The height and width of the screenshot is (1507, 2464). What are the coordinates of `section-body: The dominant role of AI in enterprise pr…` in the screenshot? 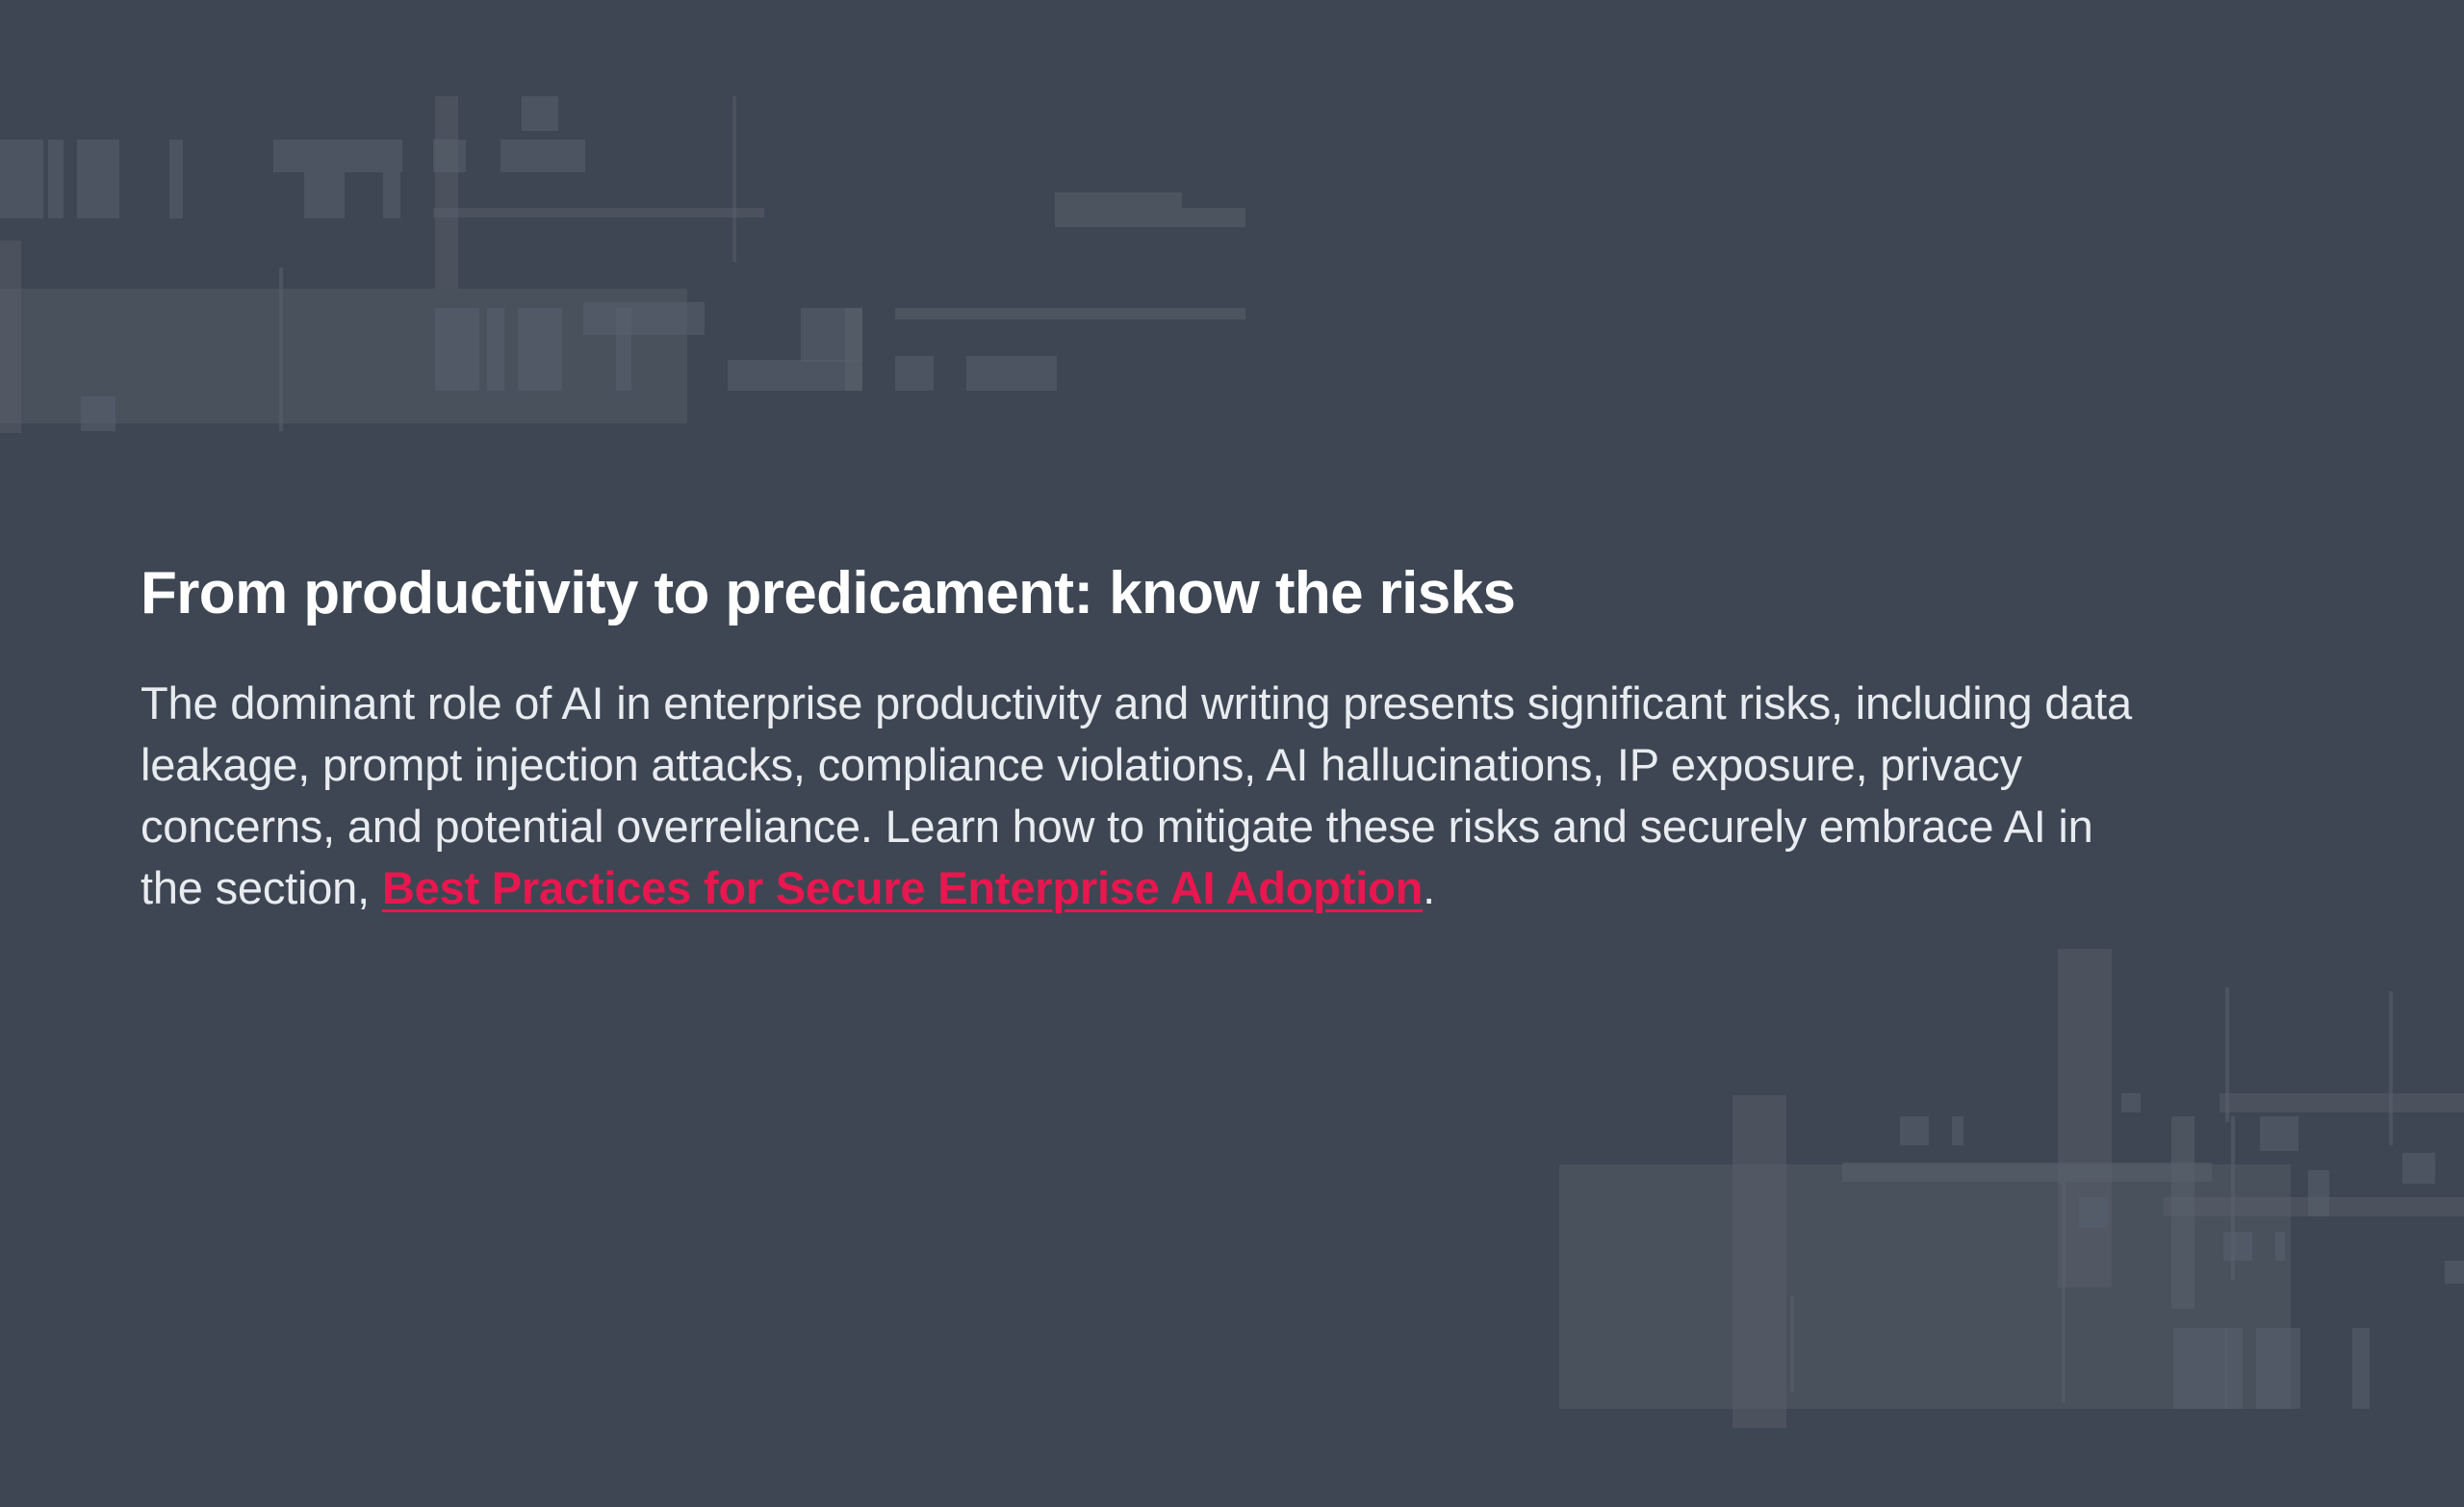 It's located at (1151, 796).